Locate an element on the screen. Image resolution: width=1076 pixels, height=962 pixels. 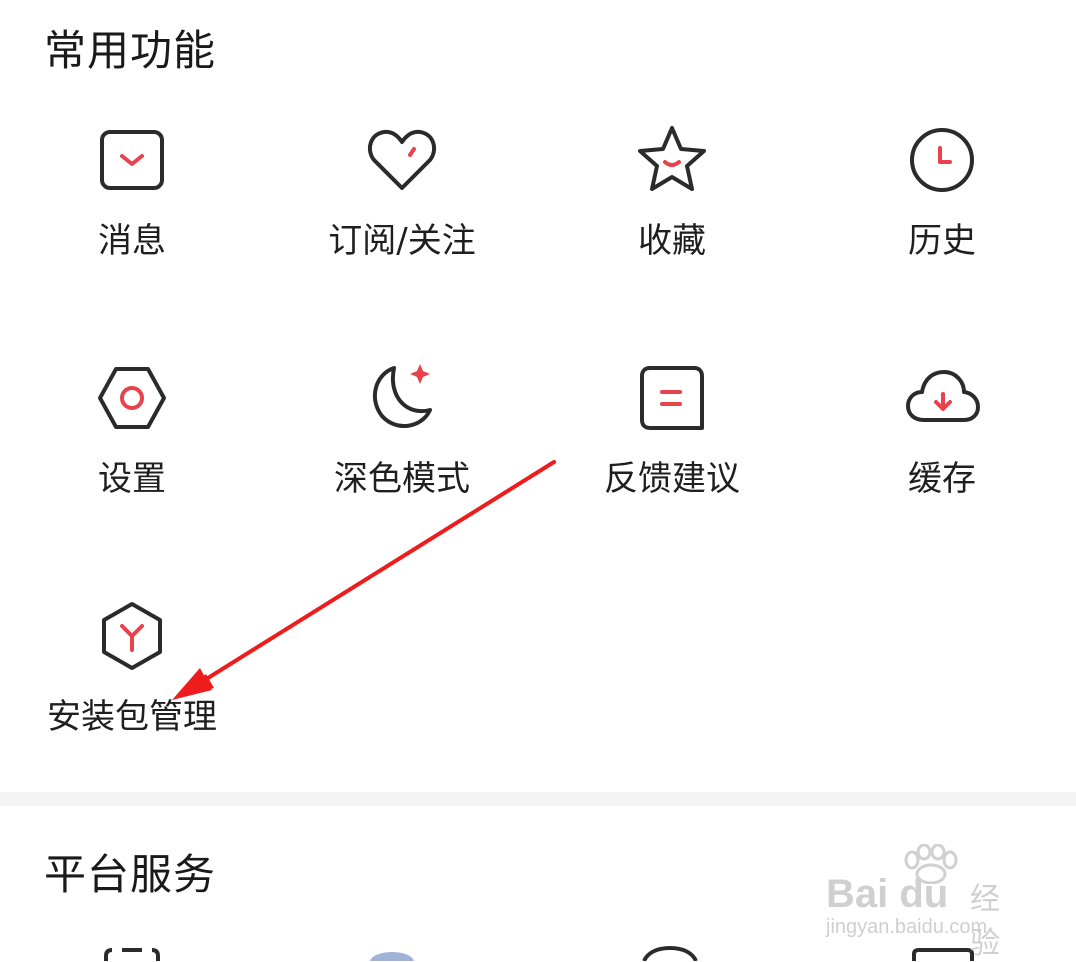
menu-item-package-manager: 安装包管理 is located at coordinates (132, 683).